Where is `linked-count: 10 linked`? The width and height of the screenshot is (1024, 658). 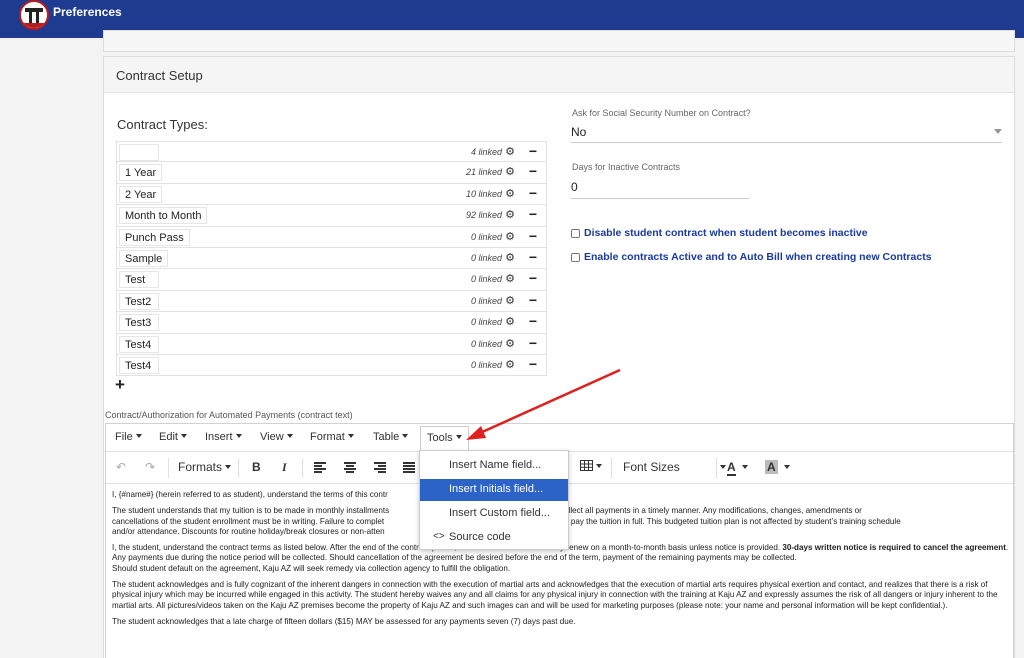
linked-count: 10 linked is located at coordinates (483, 193).